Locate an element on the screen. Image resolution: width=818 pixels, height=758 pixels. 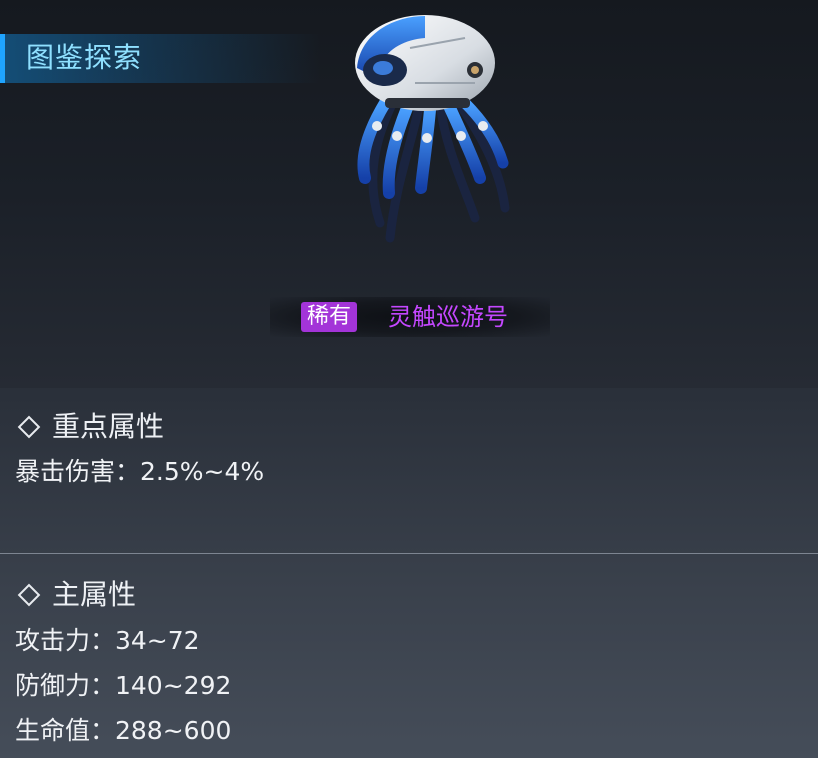
main-attributes-header: 主属性 is located at coordinates (77, 595).